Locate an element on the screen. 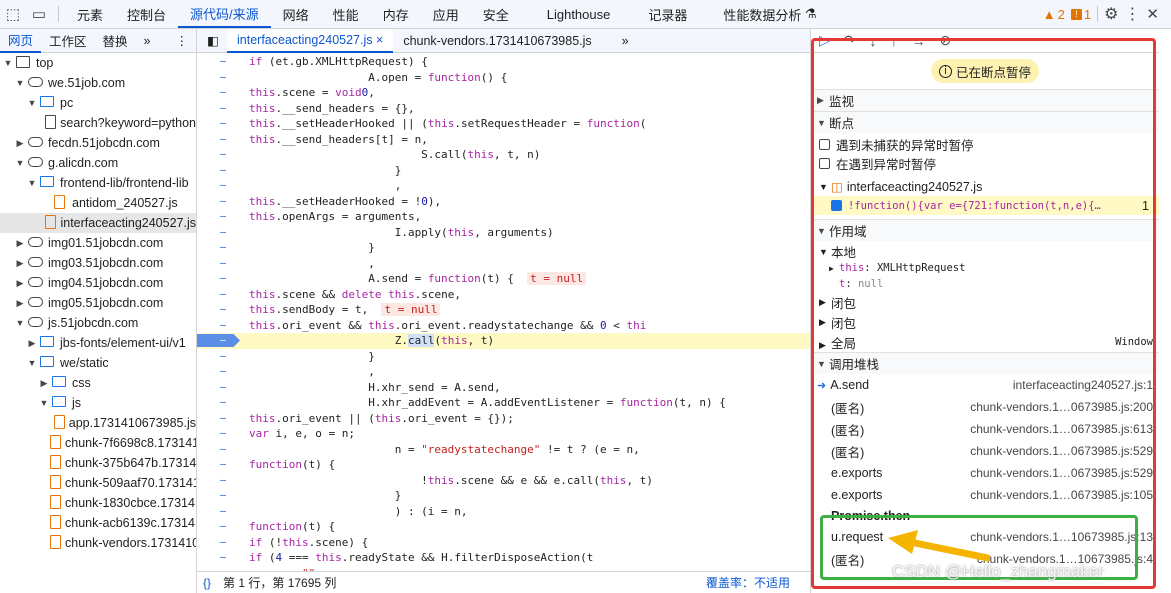 This screenshot has width=1171, height=593. scope-var-t: t: null is located at coordinates (985, 284).